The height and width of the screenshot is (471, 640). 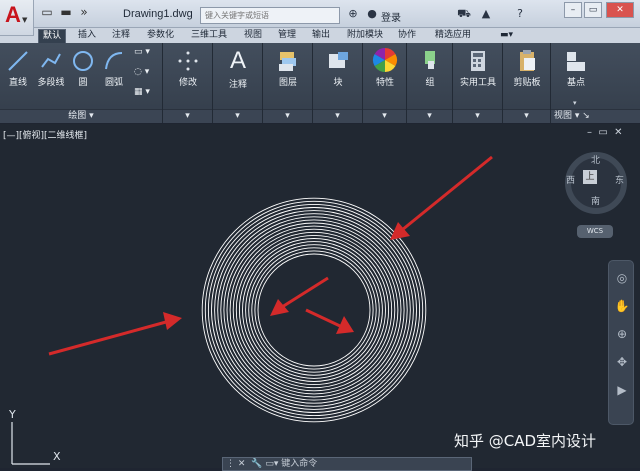 I want to click on block-footer-dropdown: ▾, so click(x=337, y=116).